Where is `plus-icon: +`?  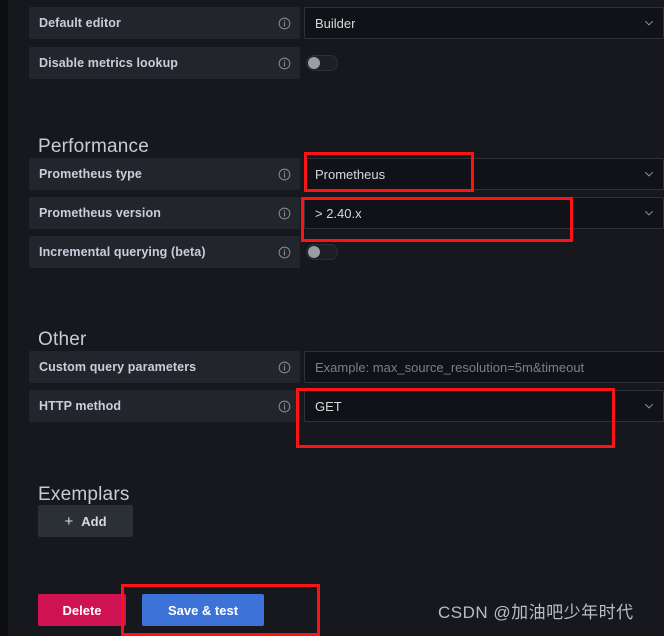 plus-icon: + is located at coordinates (69, 521).